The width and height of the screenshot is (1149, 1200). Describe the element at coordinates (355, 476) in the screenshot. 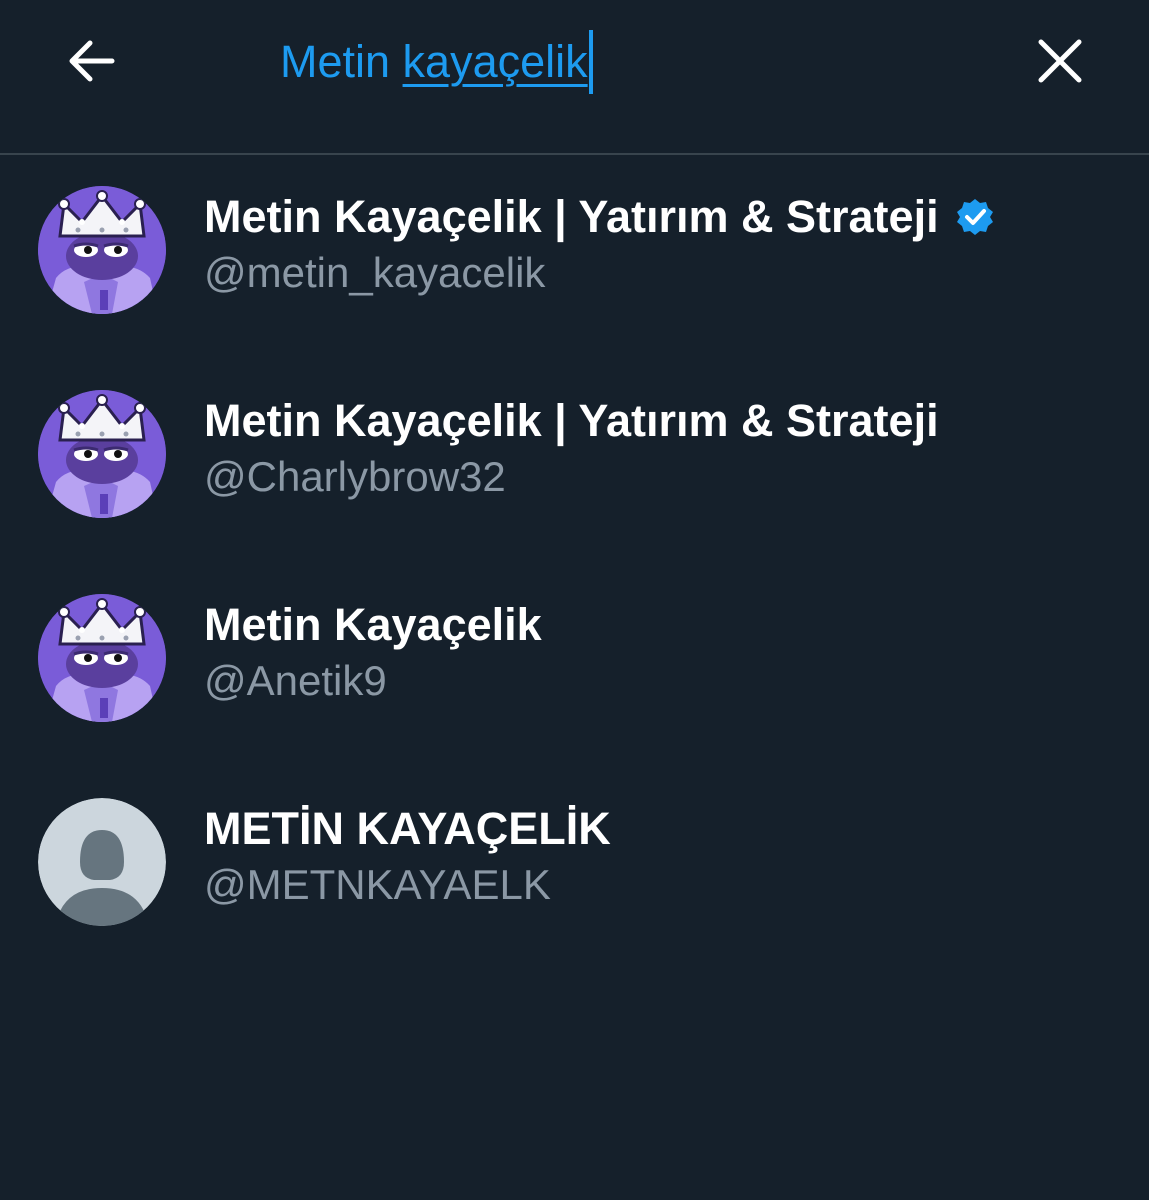

I see `user-handle: @Charlybrow32` at that location.